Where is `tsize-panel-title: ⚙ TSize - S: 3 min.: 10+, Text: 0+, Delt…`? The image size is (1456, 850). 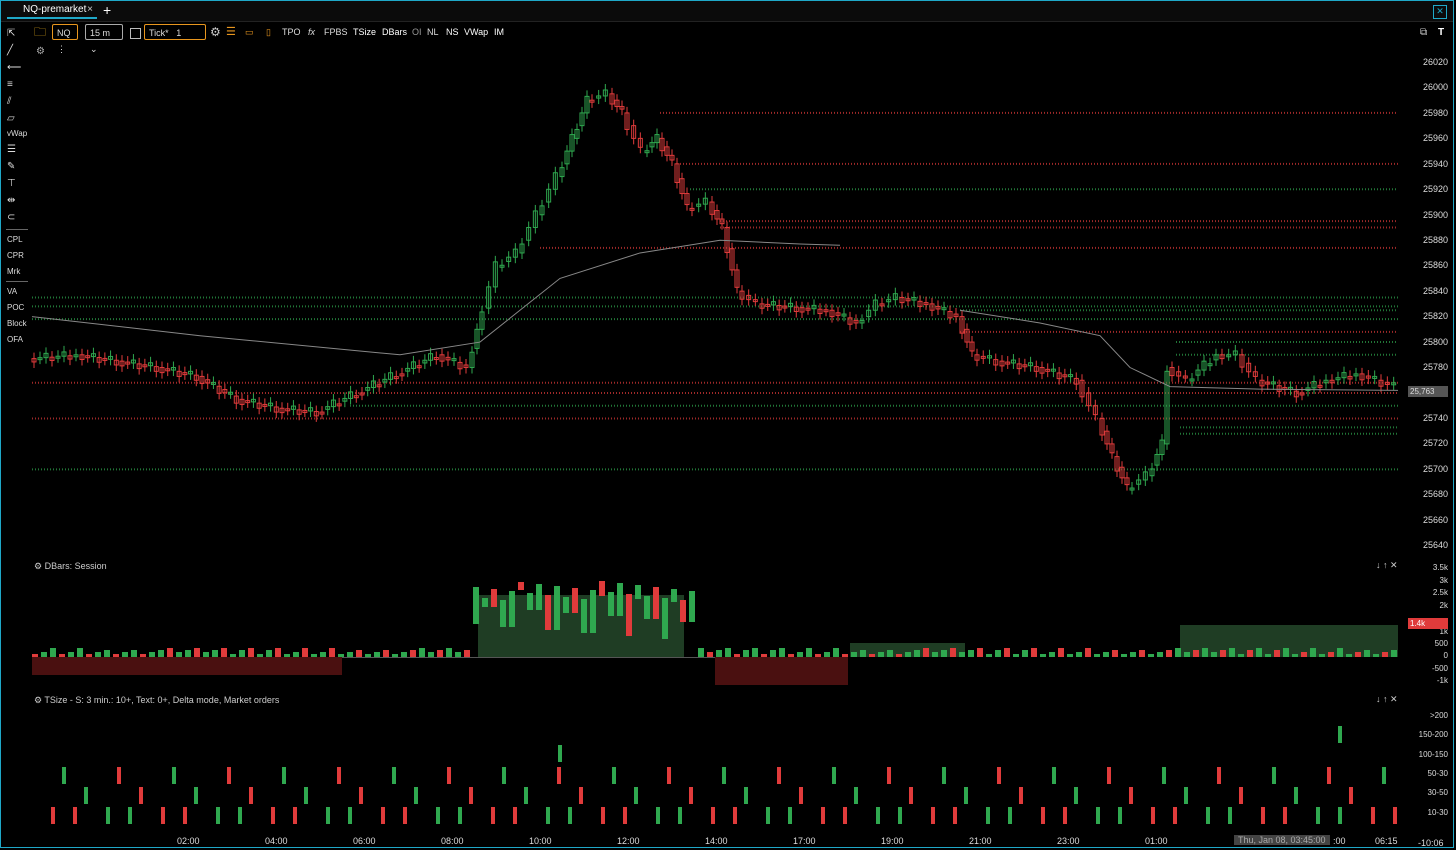
tsize-panel-title: ⚙ TSize - S: 3 min.: 10+, Text: 0+, Delt… is located at coordinates (156, 700).